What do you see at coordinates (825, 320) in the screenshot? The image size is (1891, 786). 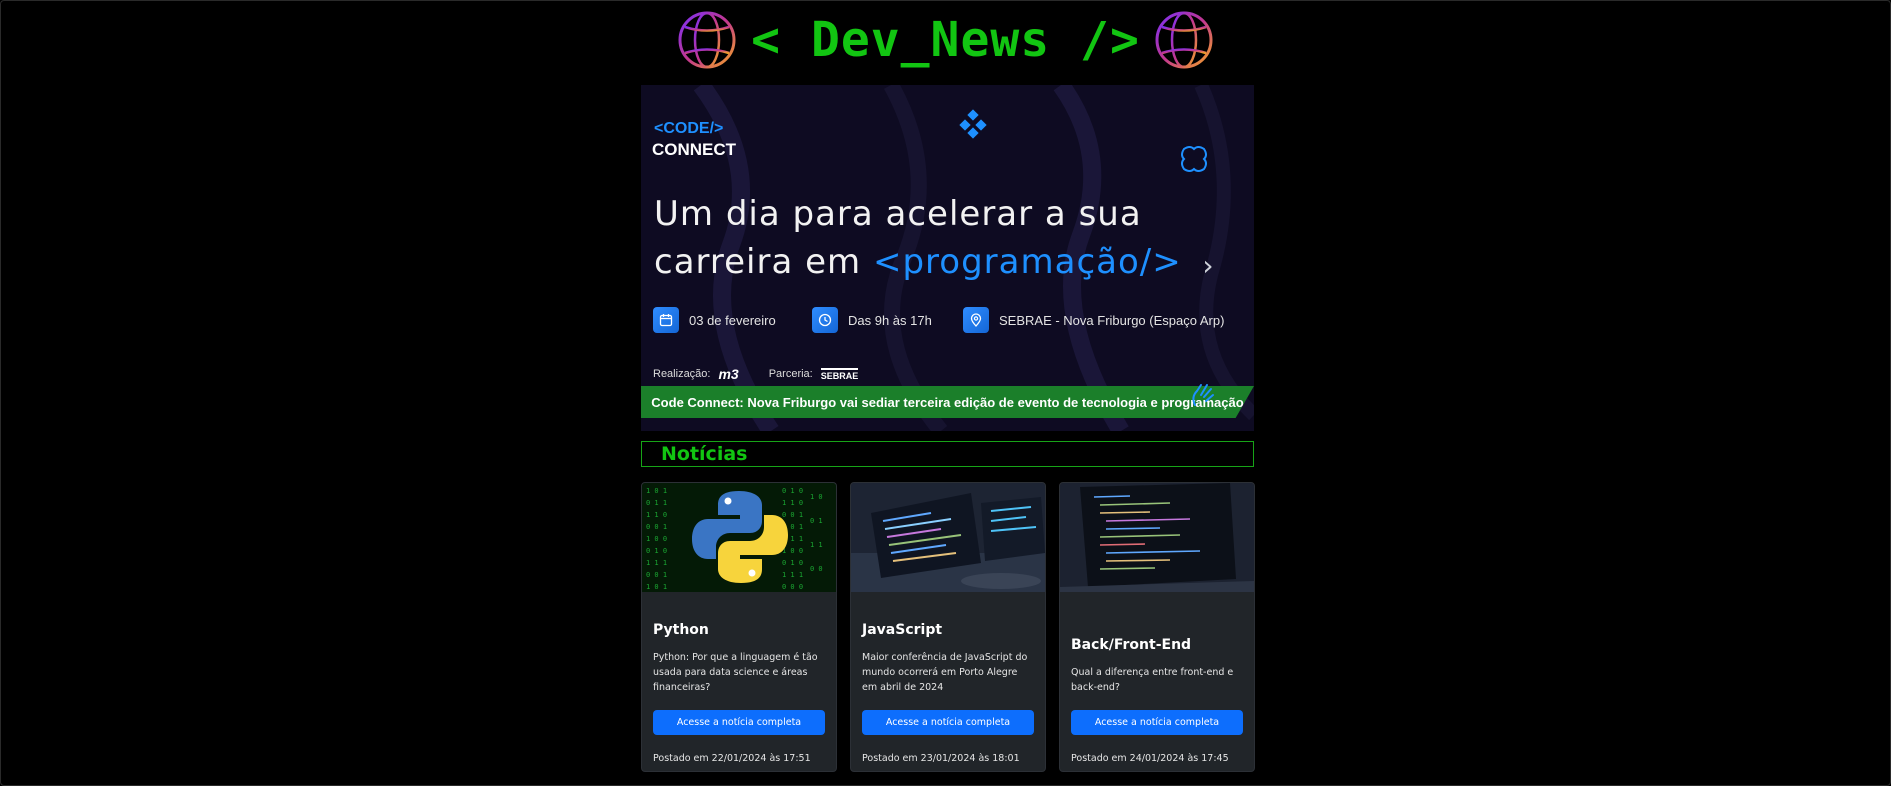 I see `clock-icon` at bounding box center [825, 320].